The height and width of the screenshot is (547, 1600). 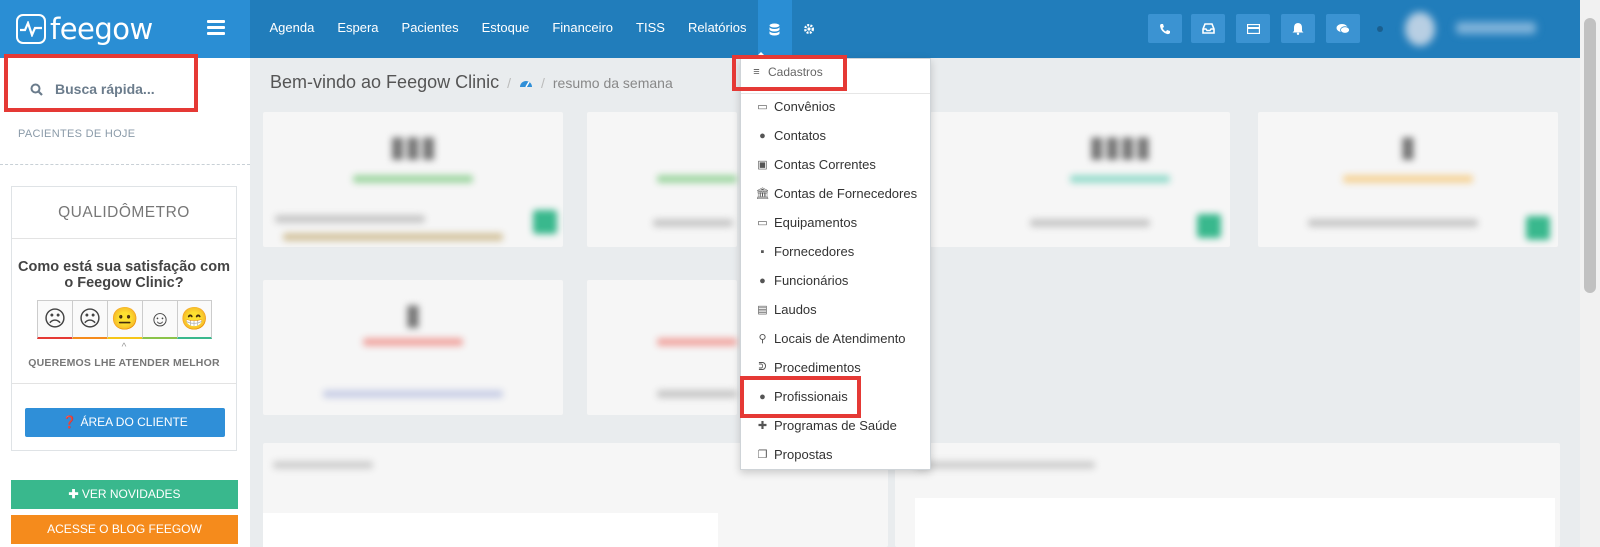 I want to click on chart-area, so click(x=1235, y=522).